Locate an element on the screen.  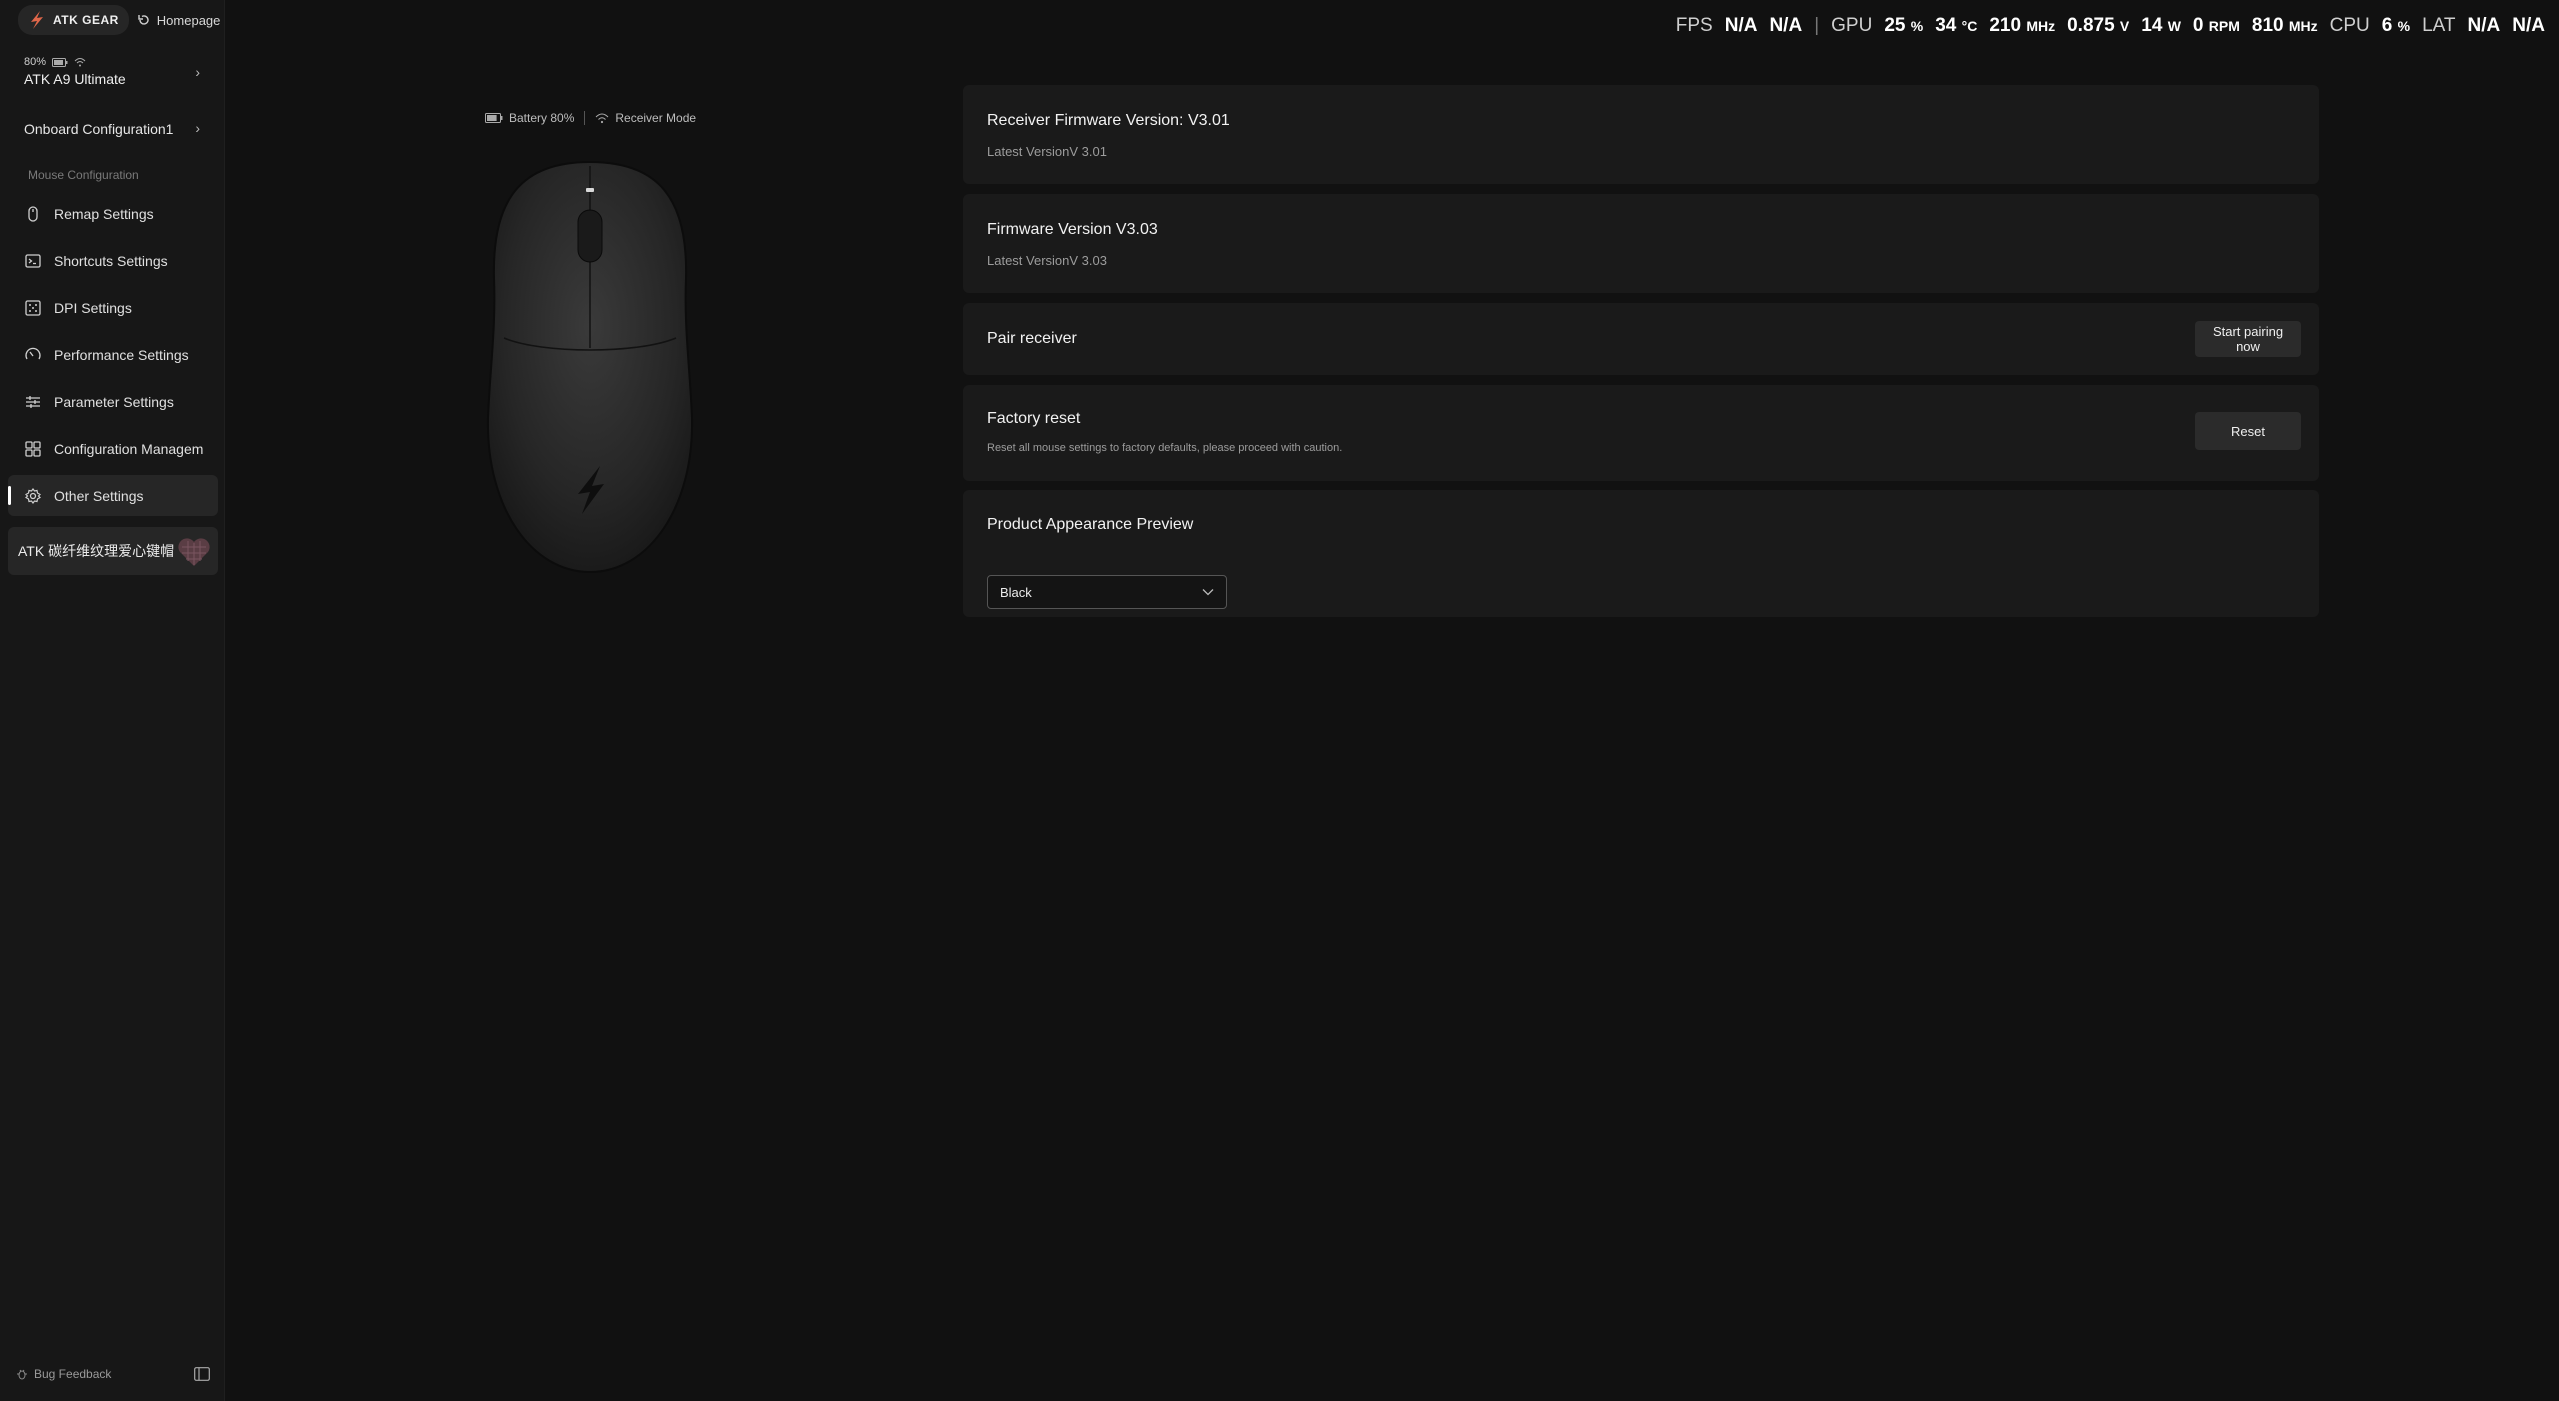
reset-button: Reset is located at coordinates (2248, 431).